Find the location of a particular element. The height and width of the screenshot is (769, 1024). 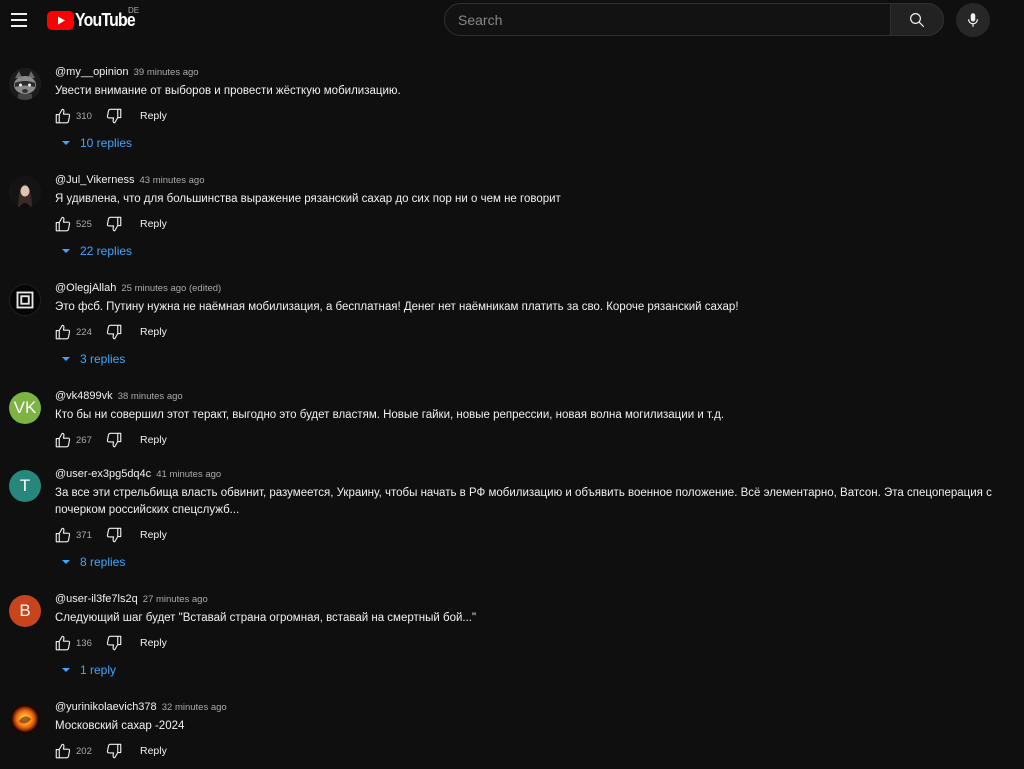

avatar-letter: B is located at coordinates (25, 610).